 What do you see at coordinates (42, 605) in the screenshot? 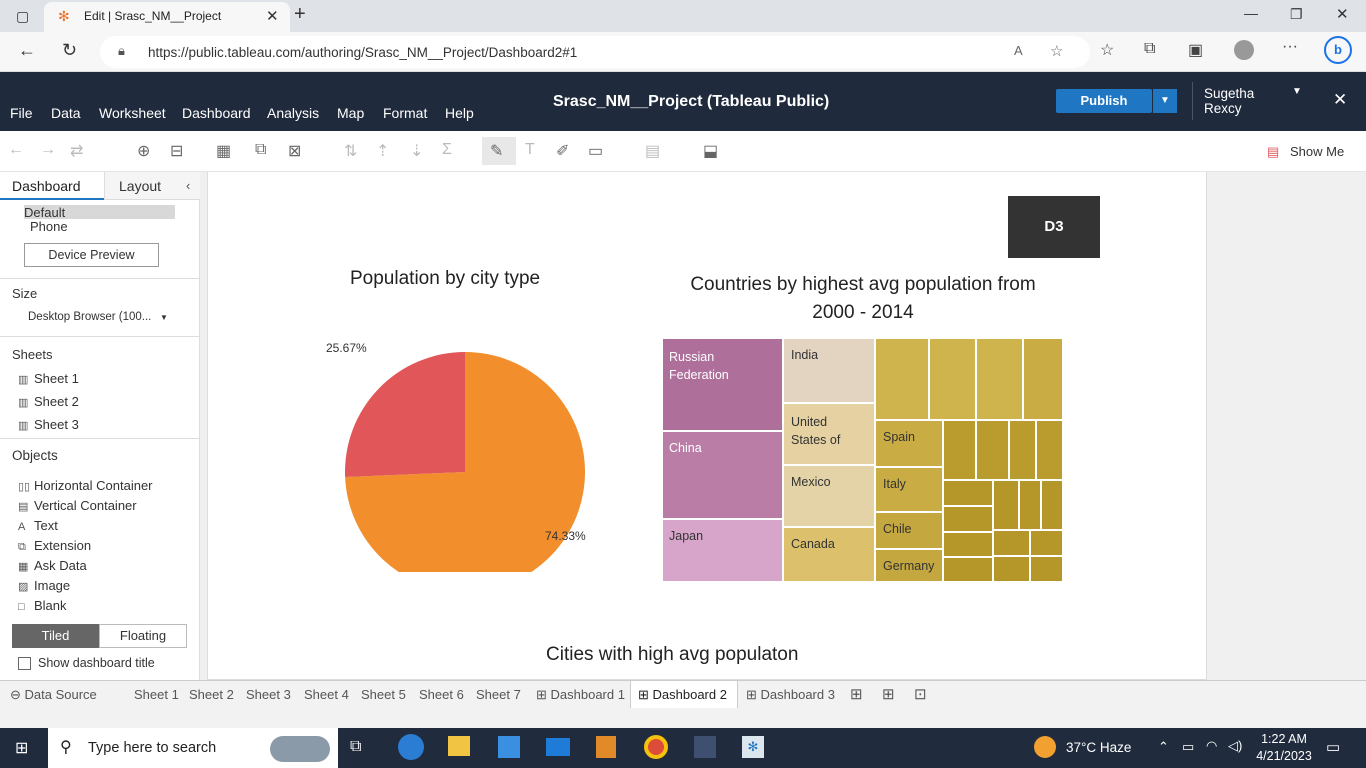
I see `object-blank: □ Blank` at bounding box center [42, 605].